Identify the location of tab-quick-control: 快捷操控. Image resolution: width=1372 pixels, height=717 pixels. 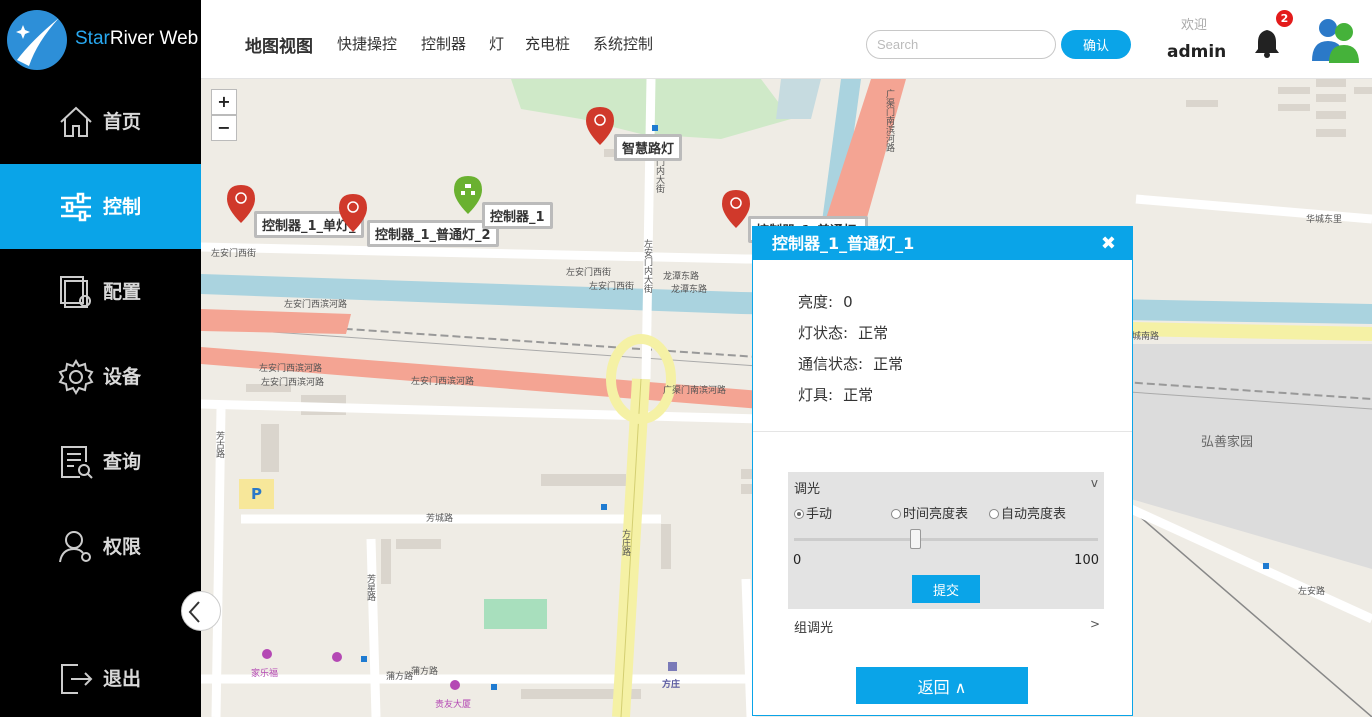
(367, 43).